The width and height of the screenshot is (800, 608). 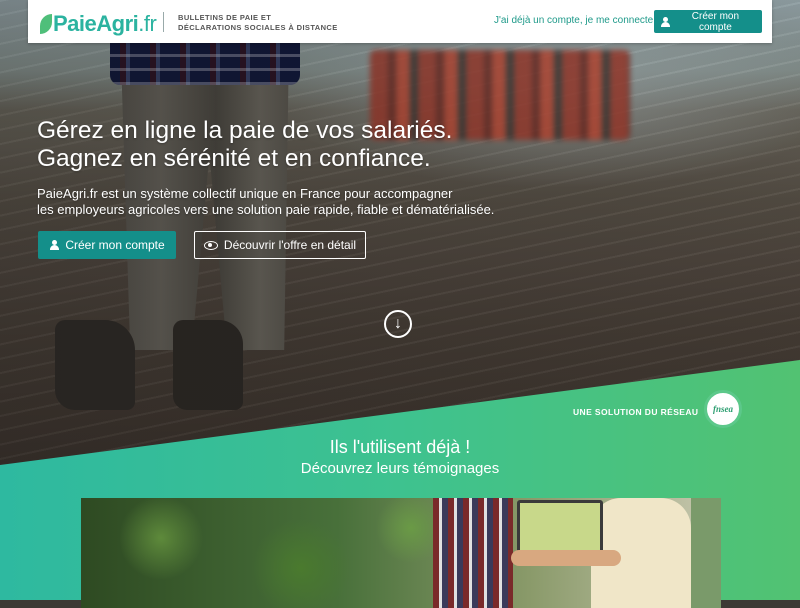 I want to click on headline-line-1: Gérez en ligne la paie de vos salariés., so click(x=245, y=130).